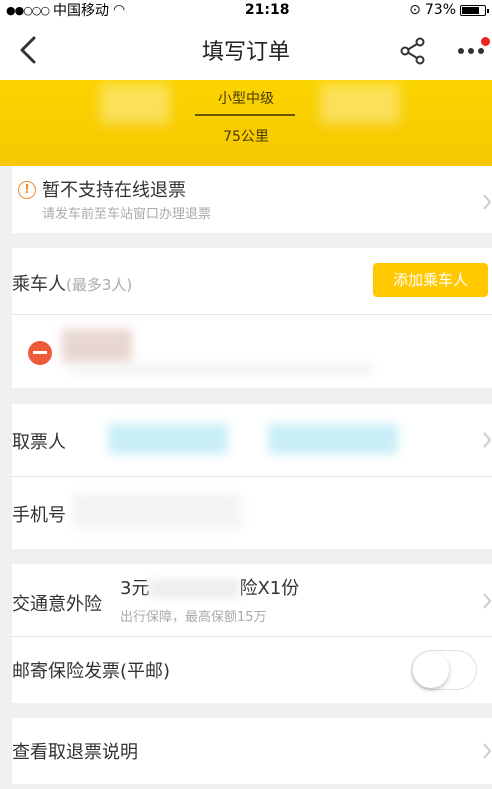  Describe the element at coordinates (440, 10) in the screenshot. I see `battery-label: 73%` at that location.